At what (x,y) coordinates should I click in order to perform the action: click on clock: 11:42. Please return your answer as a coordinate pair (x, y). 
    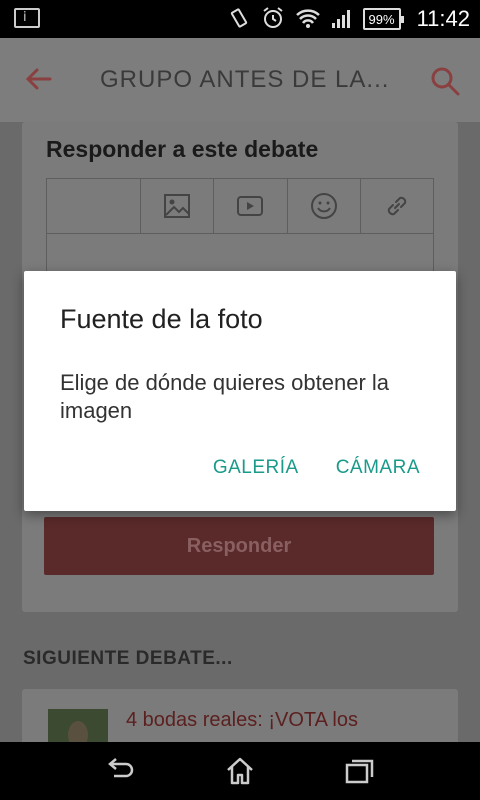
    Looking at the image, I should click on (443, 18).